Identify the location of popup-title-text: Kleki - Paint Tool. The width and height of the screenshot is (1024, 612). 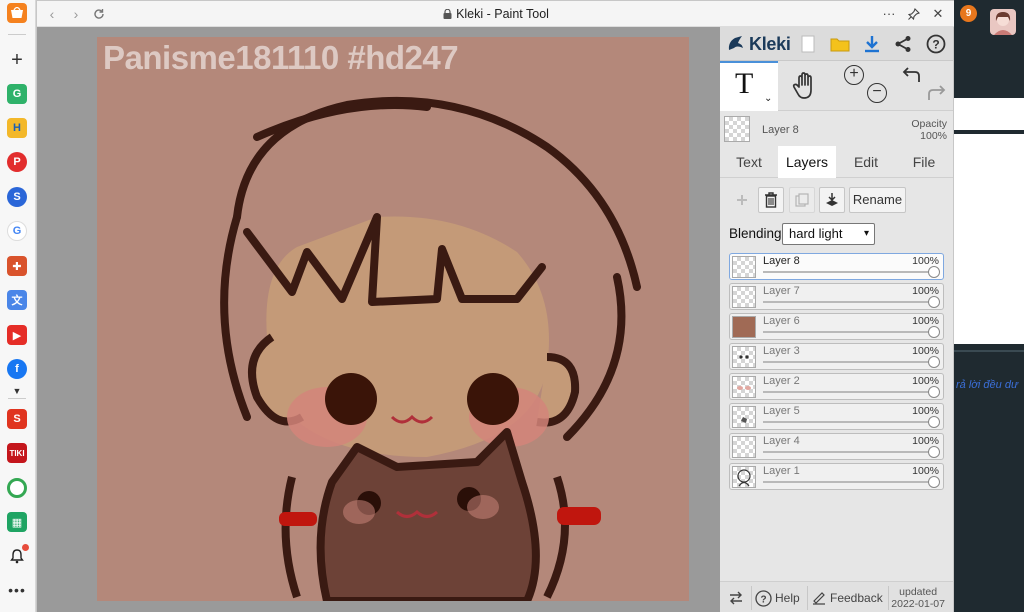
(502, 14).